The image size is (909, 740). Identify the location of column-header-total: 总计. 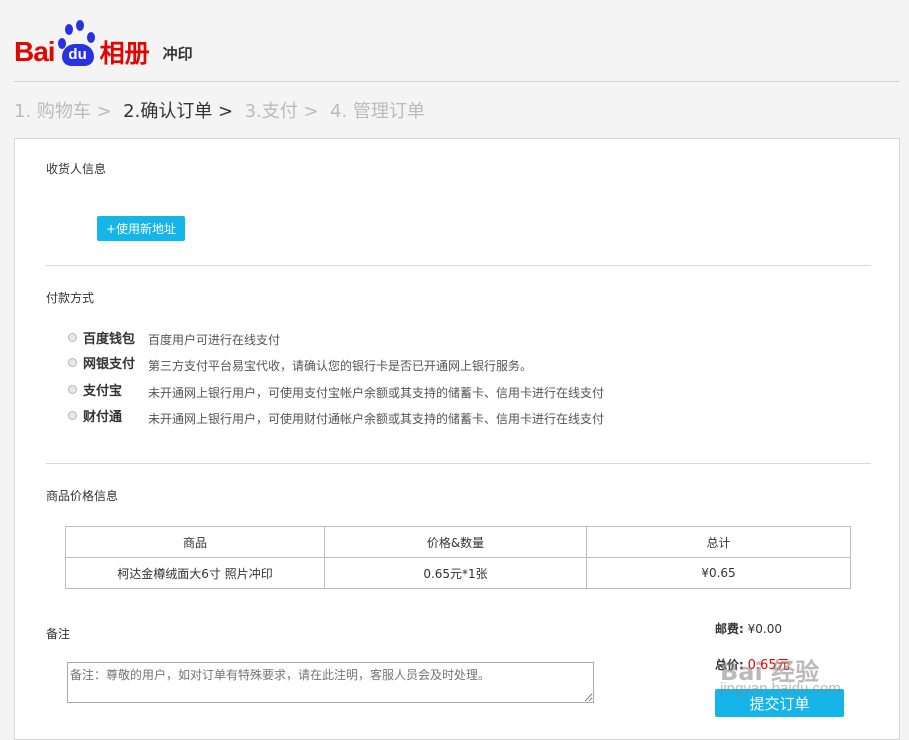
(718, 542).